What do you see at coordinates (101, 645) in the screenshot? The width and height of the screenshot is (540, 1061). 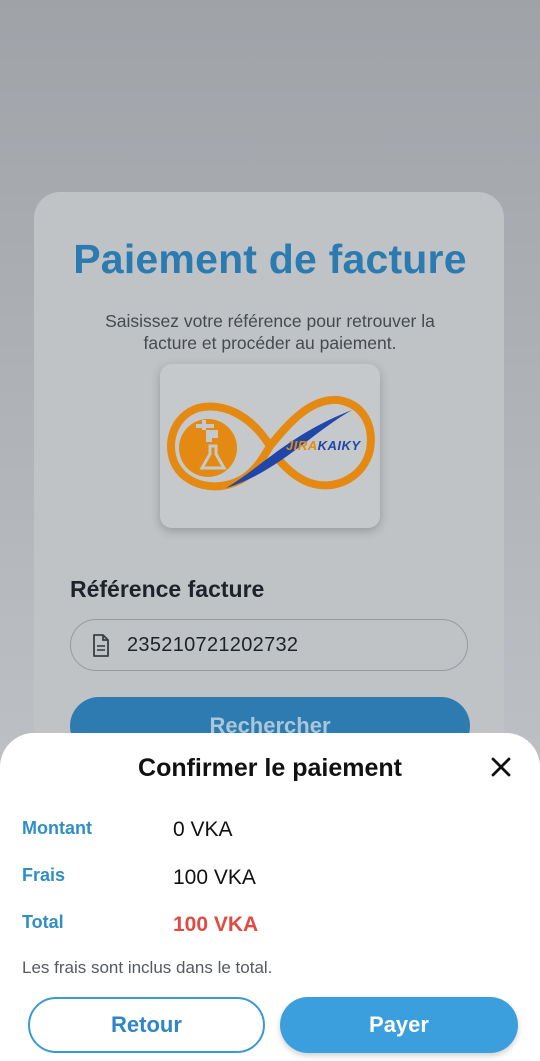 I see `document-icon` at bounding box center [101, 645].